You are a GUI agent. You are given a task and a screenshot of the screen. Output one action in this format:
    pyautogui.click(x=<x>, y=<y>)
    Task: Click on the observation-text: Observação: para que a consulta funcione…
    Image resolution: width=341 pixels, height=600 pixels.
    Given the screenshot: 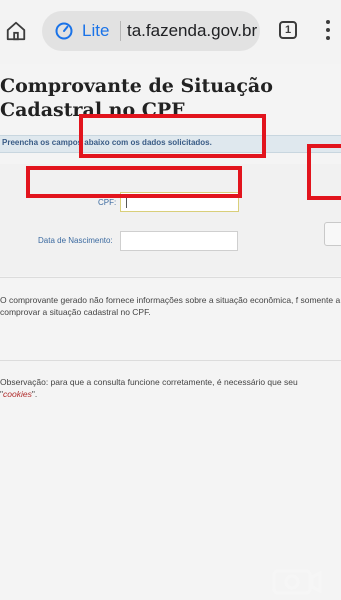 What is the action you would take?
    pyautogui.click(x=170, y=388)
    